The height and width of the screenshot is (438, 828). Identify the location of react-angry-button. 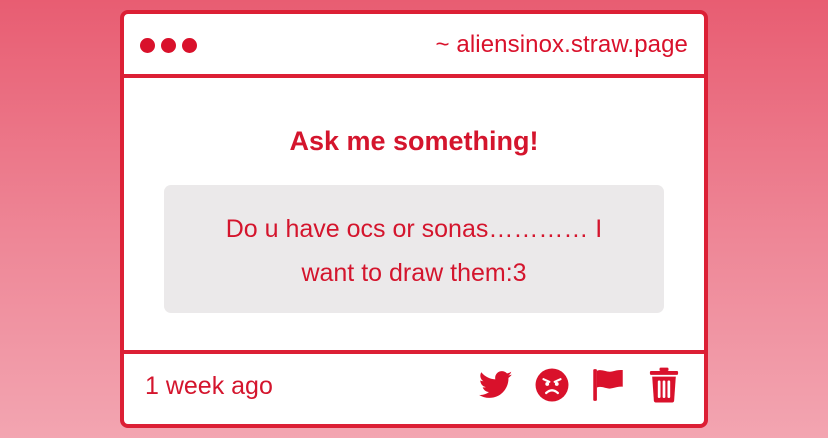
(552, 385).